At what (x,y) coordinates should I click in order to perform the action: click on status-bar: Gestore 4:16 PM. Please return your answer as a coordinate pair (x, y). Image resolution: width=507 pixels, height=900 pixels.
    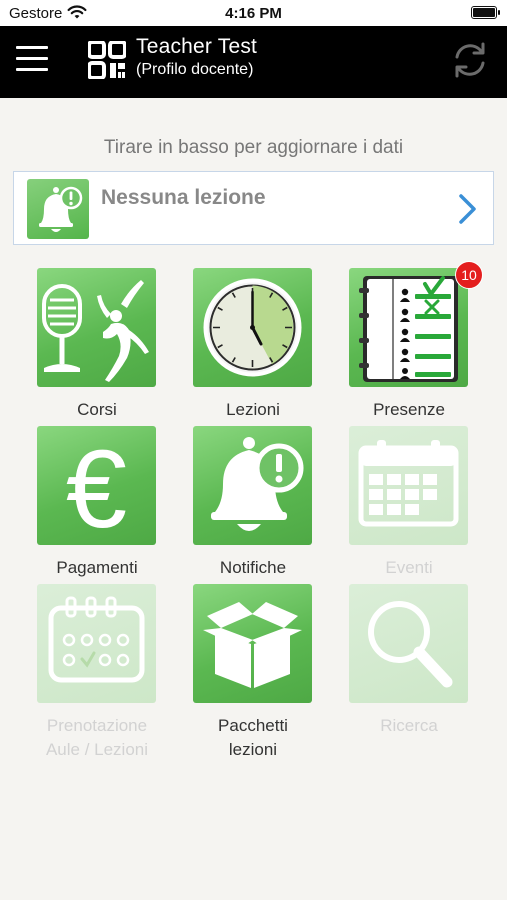
    Looking at the image, I should click on (253, 13).